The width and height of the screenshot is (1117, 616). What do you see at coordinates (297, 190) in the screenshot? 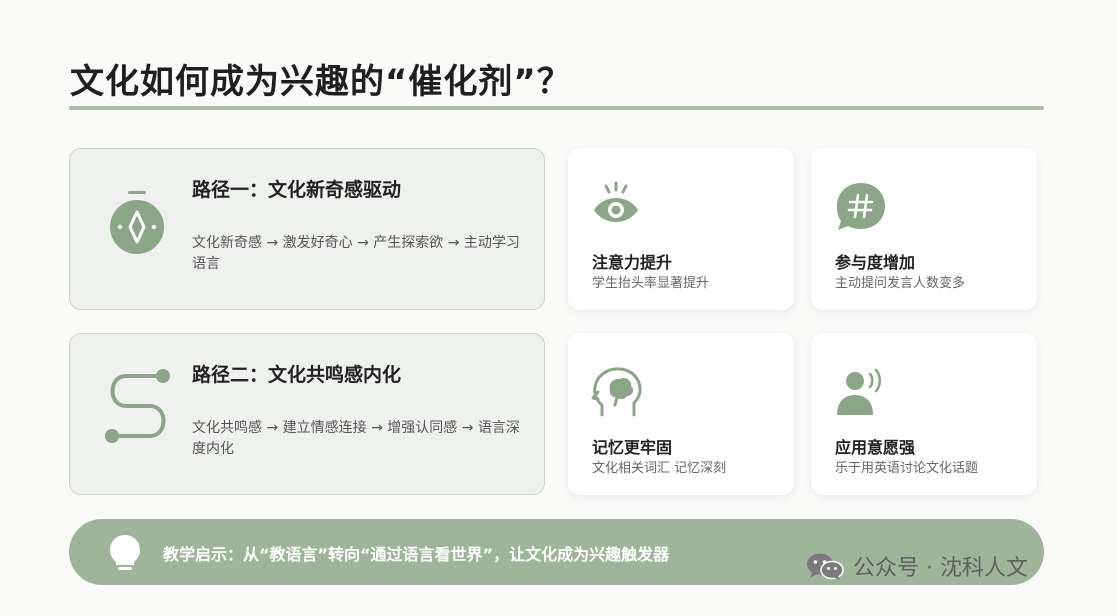
I see `path-title: 路径一：文化新奇感驱动` at bounding box center [297, 190].